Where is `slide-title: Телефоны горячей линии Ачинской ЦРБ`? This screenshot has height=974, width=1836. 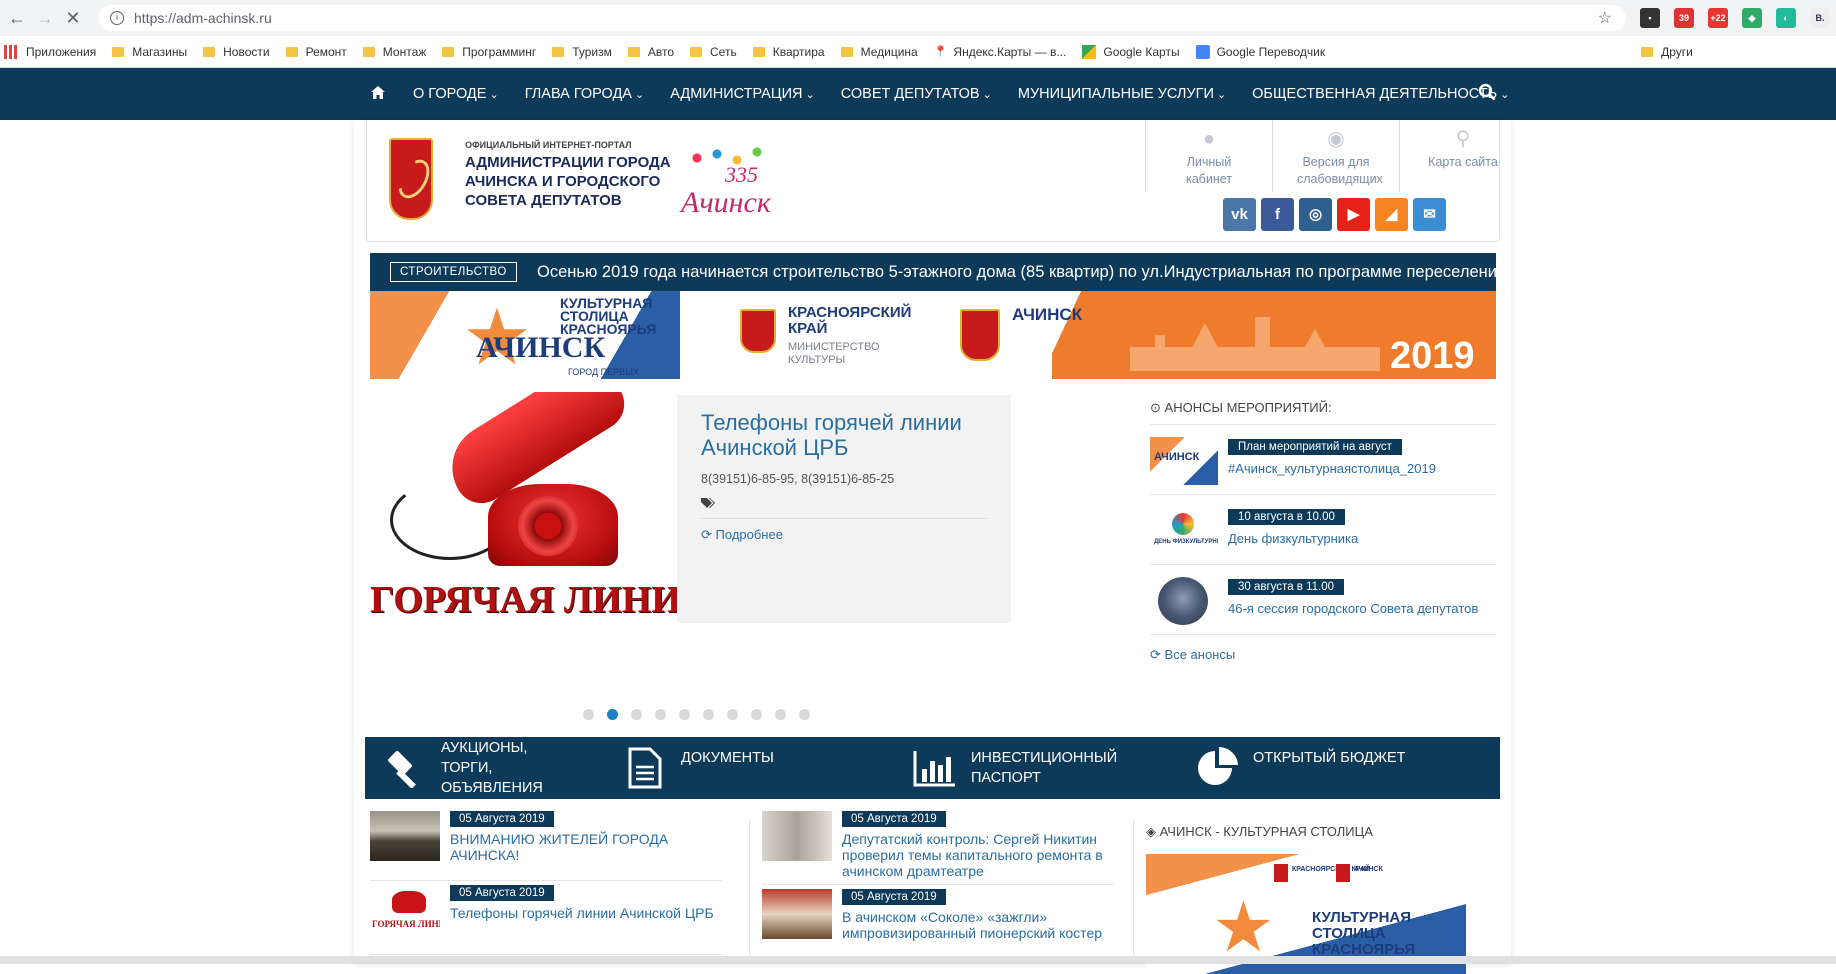 slide-title: Телефоны горячей линии Ачинской ЦРБ is located at coordinates (844, 435).